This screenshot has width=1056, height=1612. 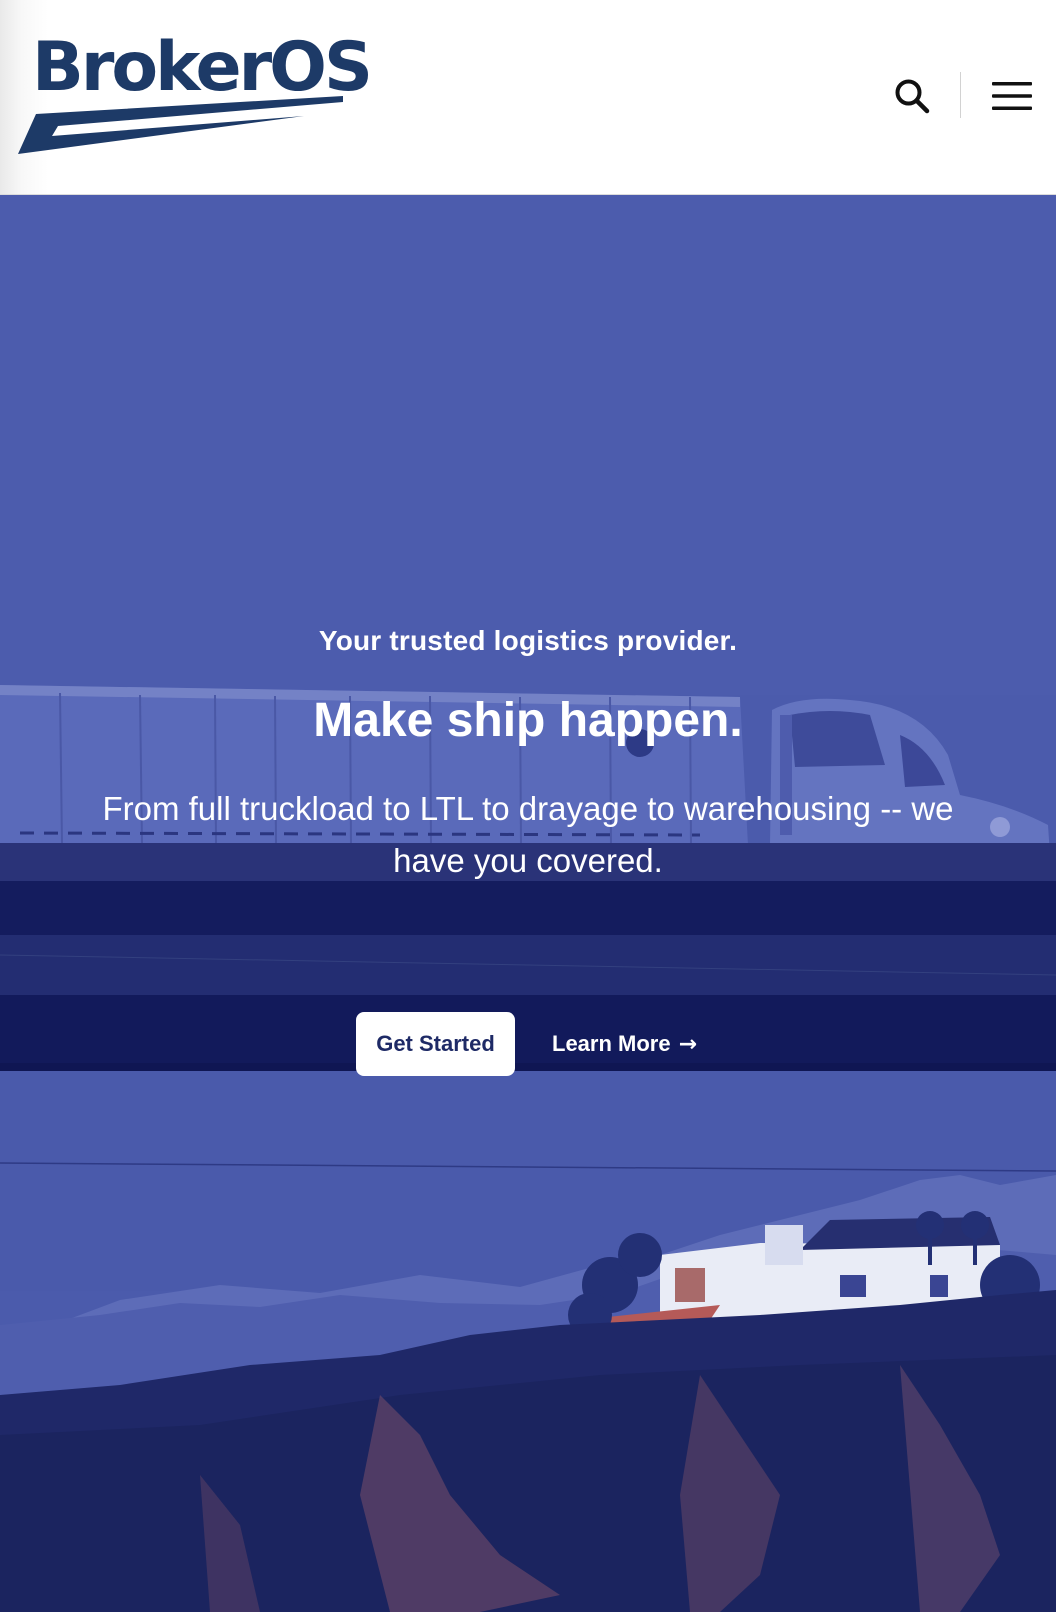 What do you see at coordinates (202, 67) in the screenshot?
I see `logo-wordmark: BrokerOS` at bounding box center [202, 67].